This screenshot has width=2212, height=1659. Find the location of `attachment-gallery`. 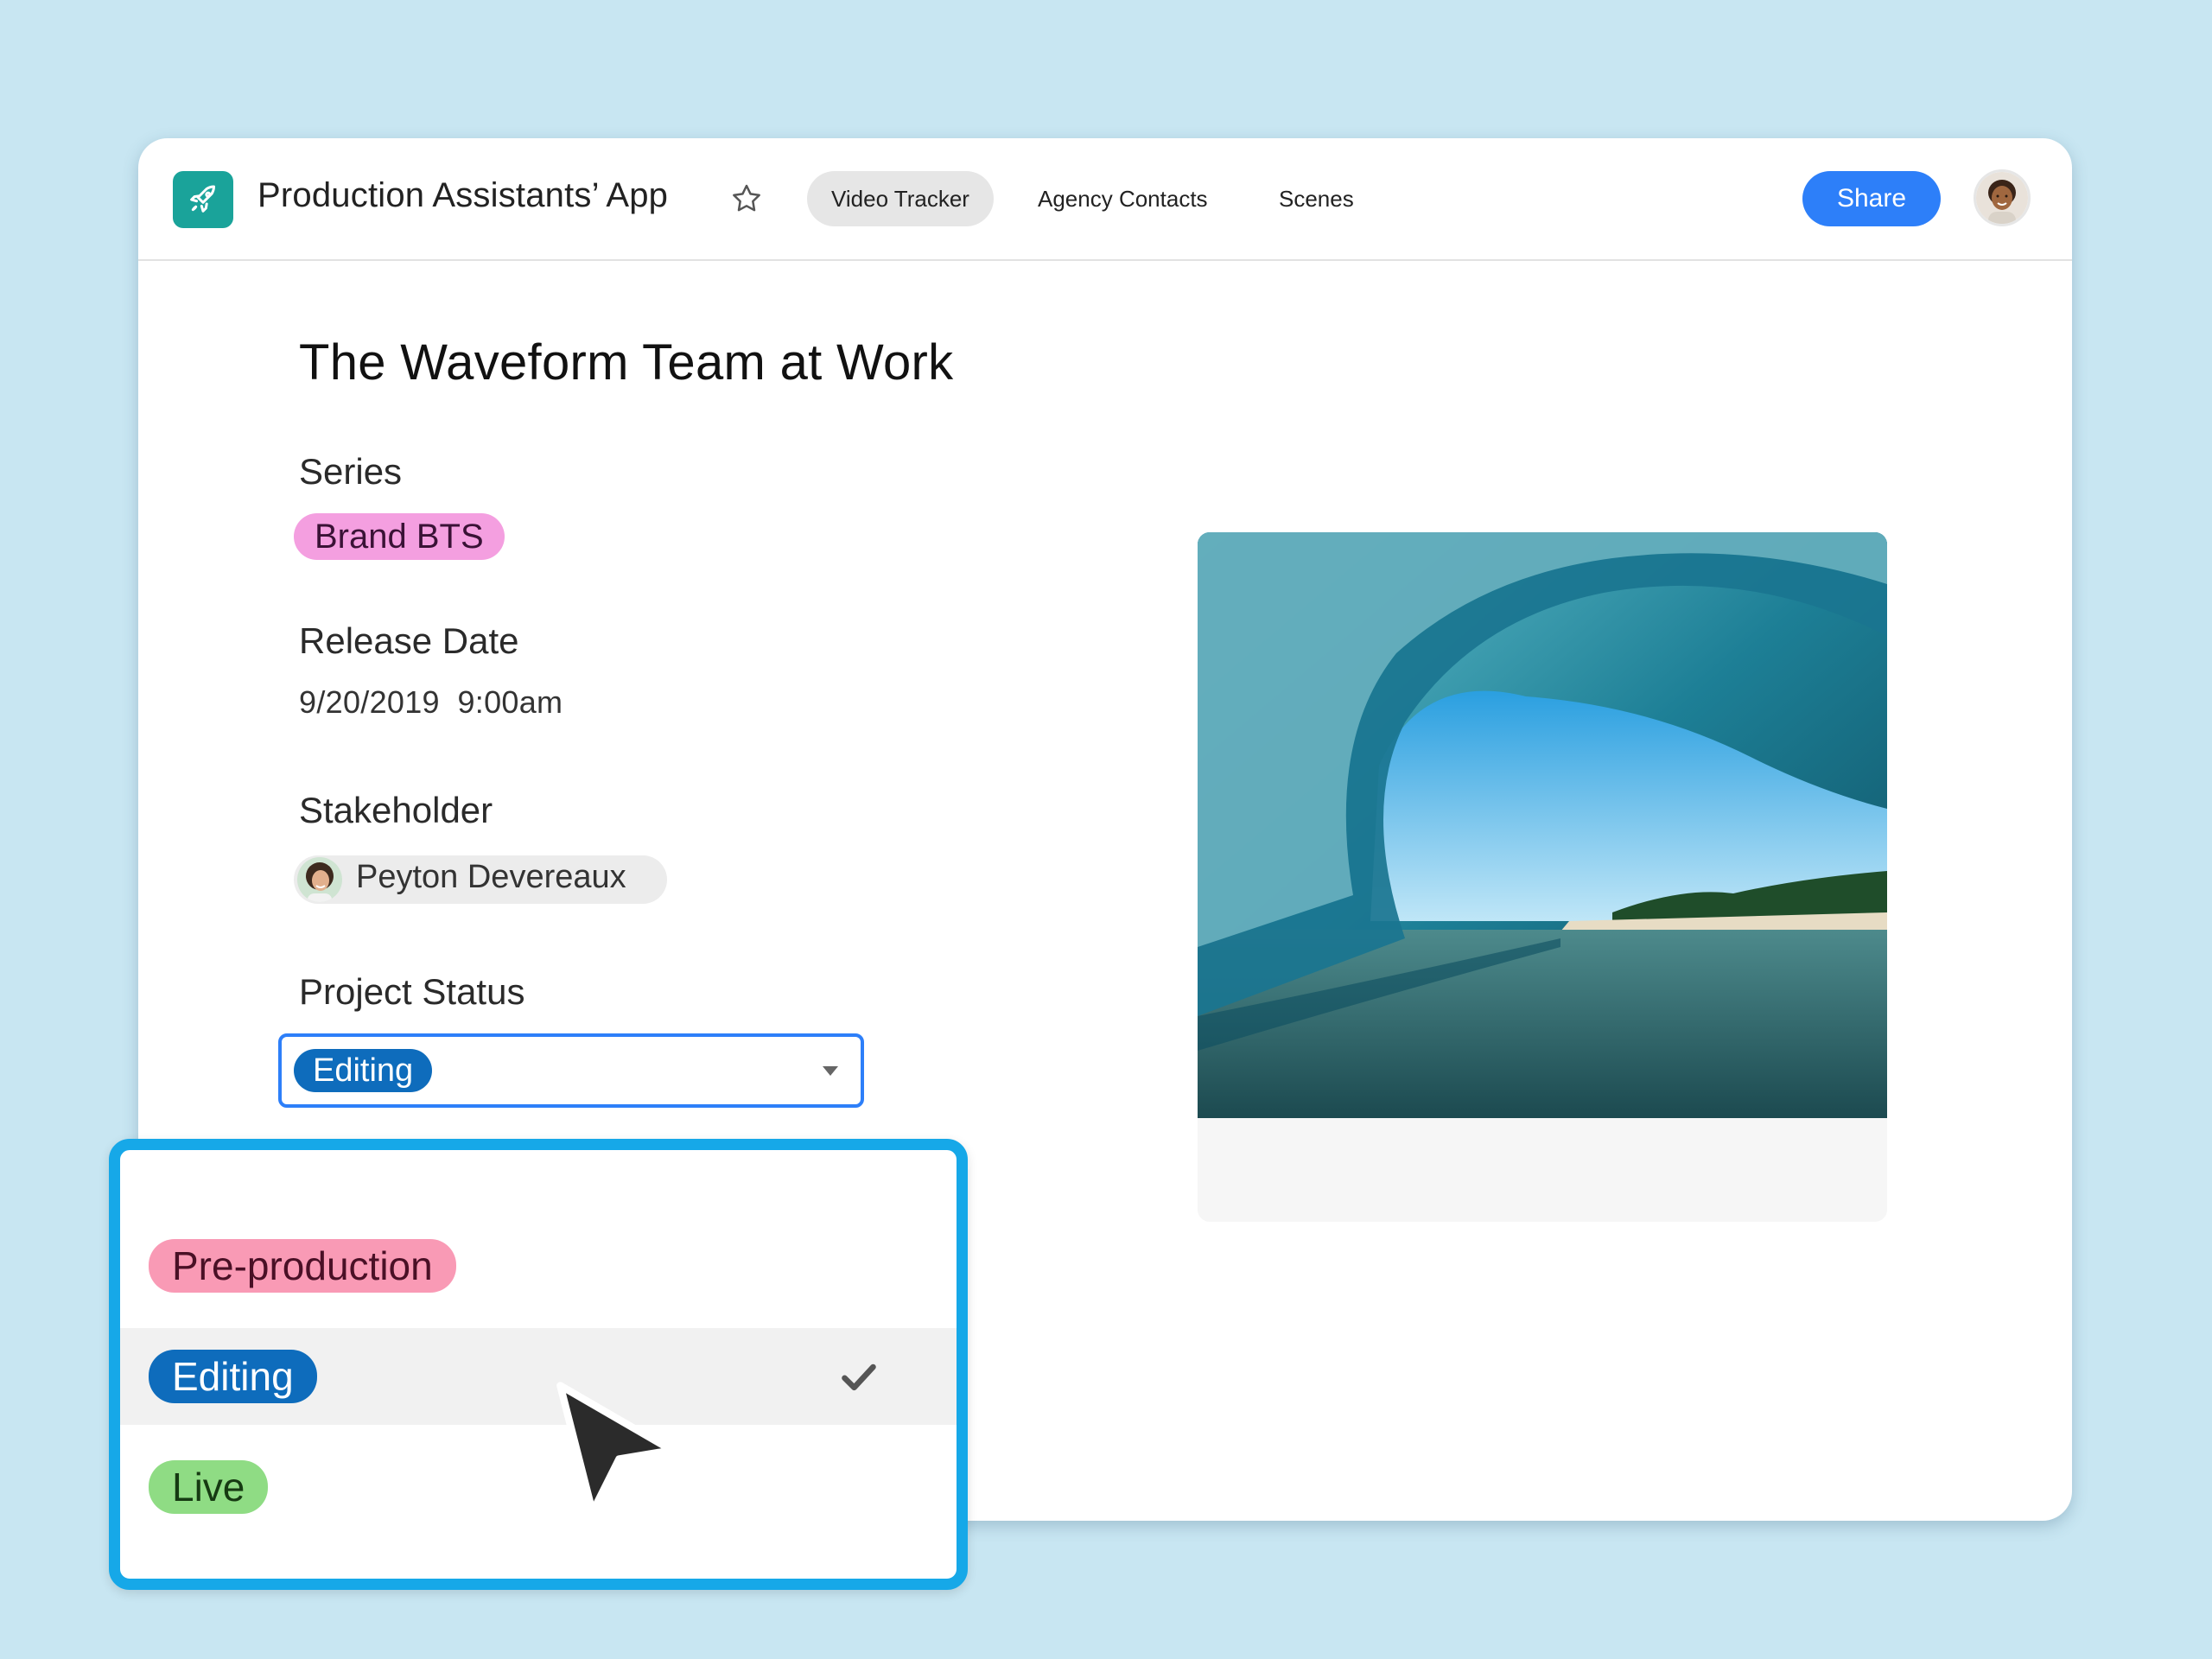

attachment-gallery is located at coordinates (1542, 877).